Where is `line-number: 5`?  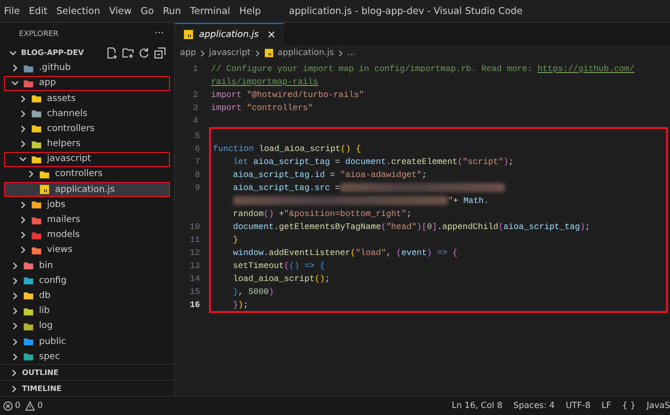 line-number: 5 is located at coordinates (197, 135).